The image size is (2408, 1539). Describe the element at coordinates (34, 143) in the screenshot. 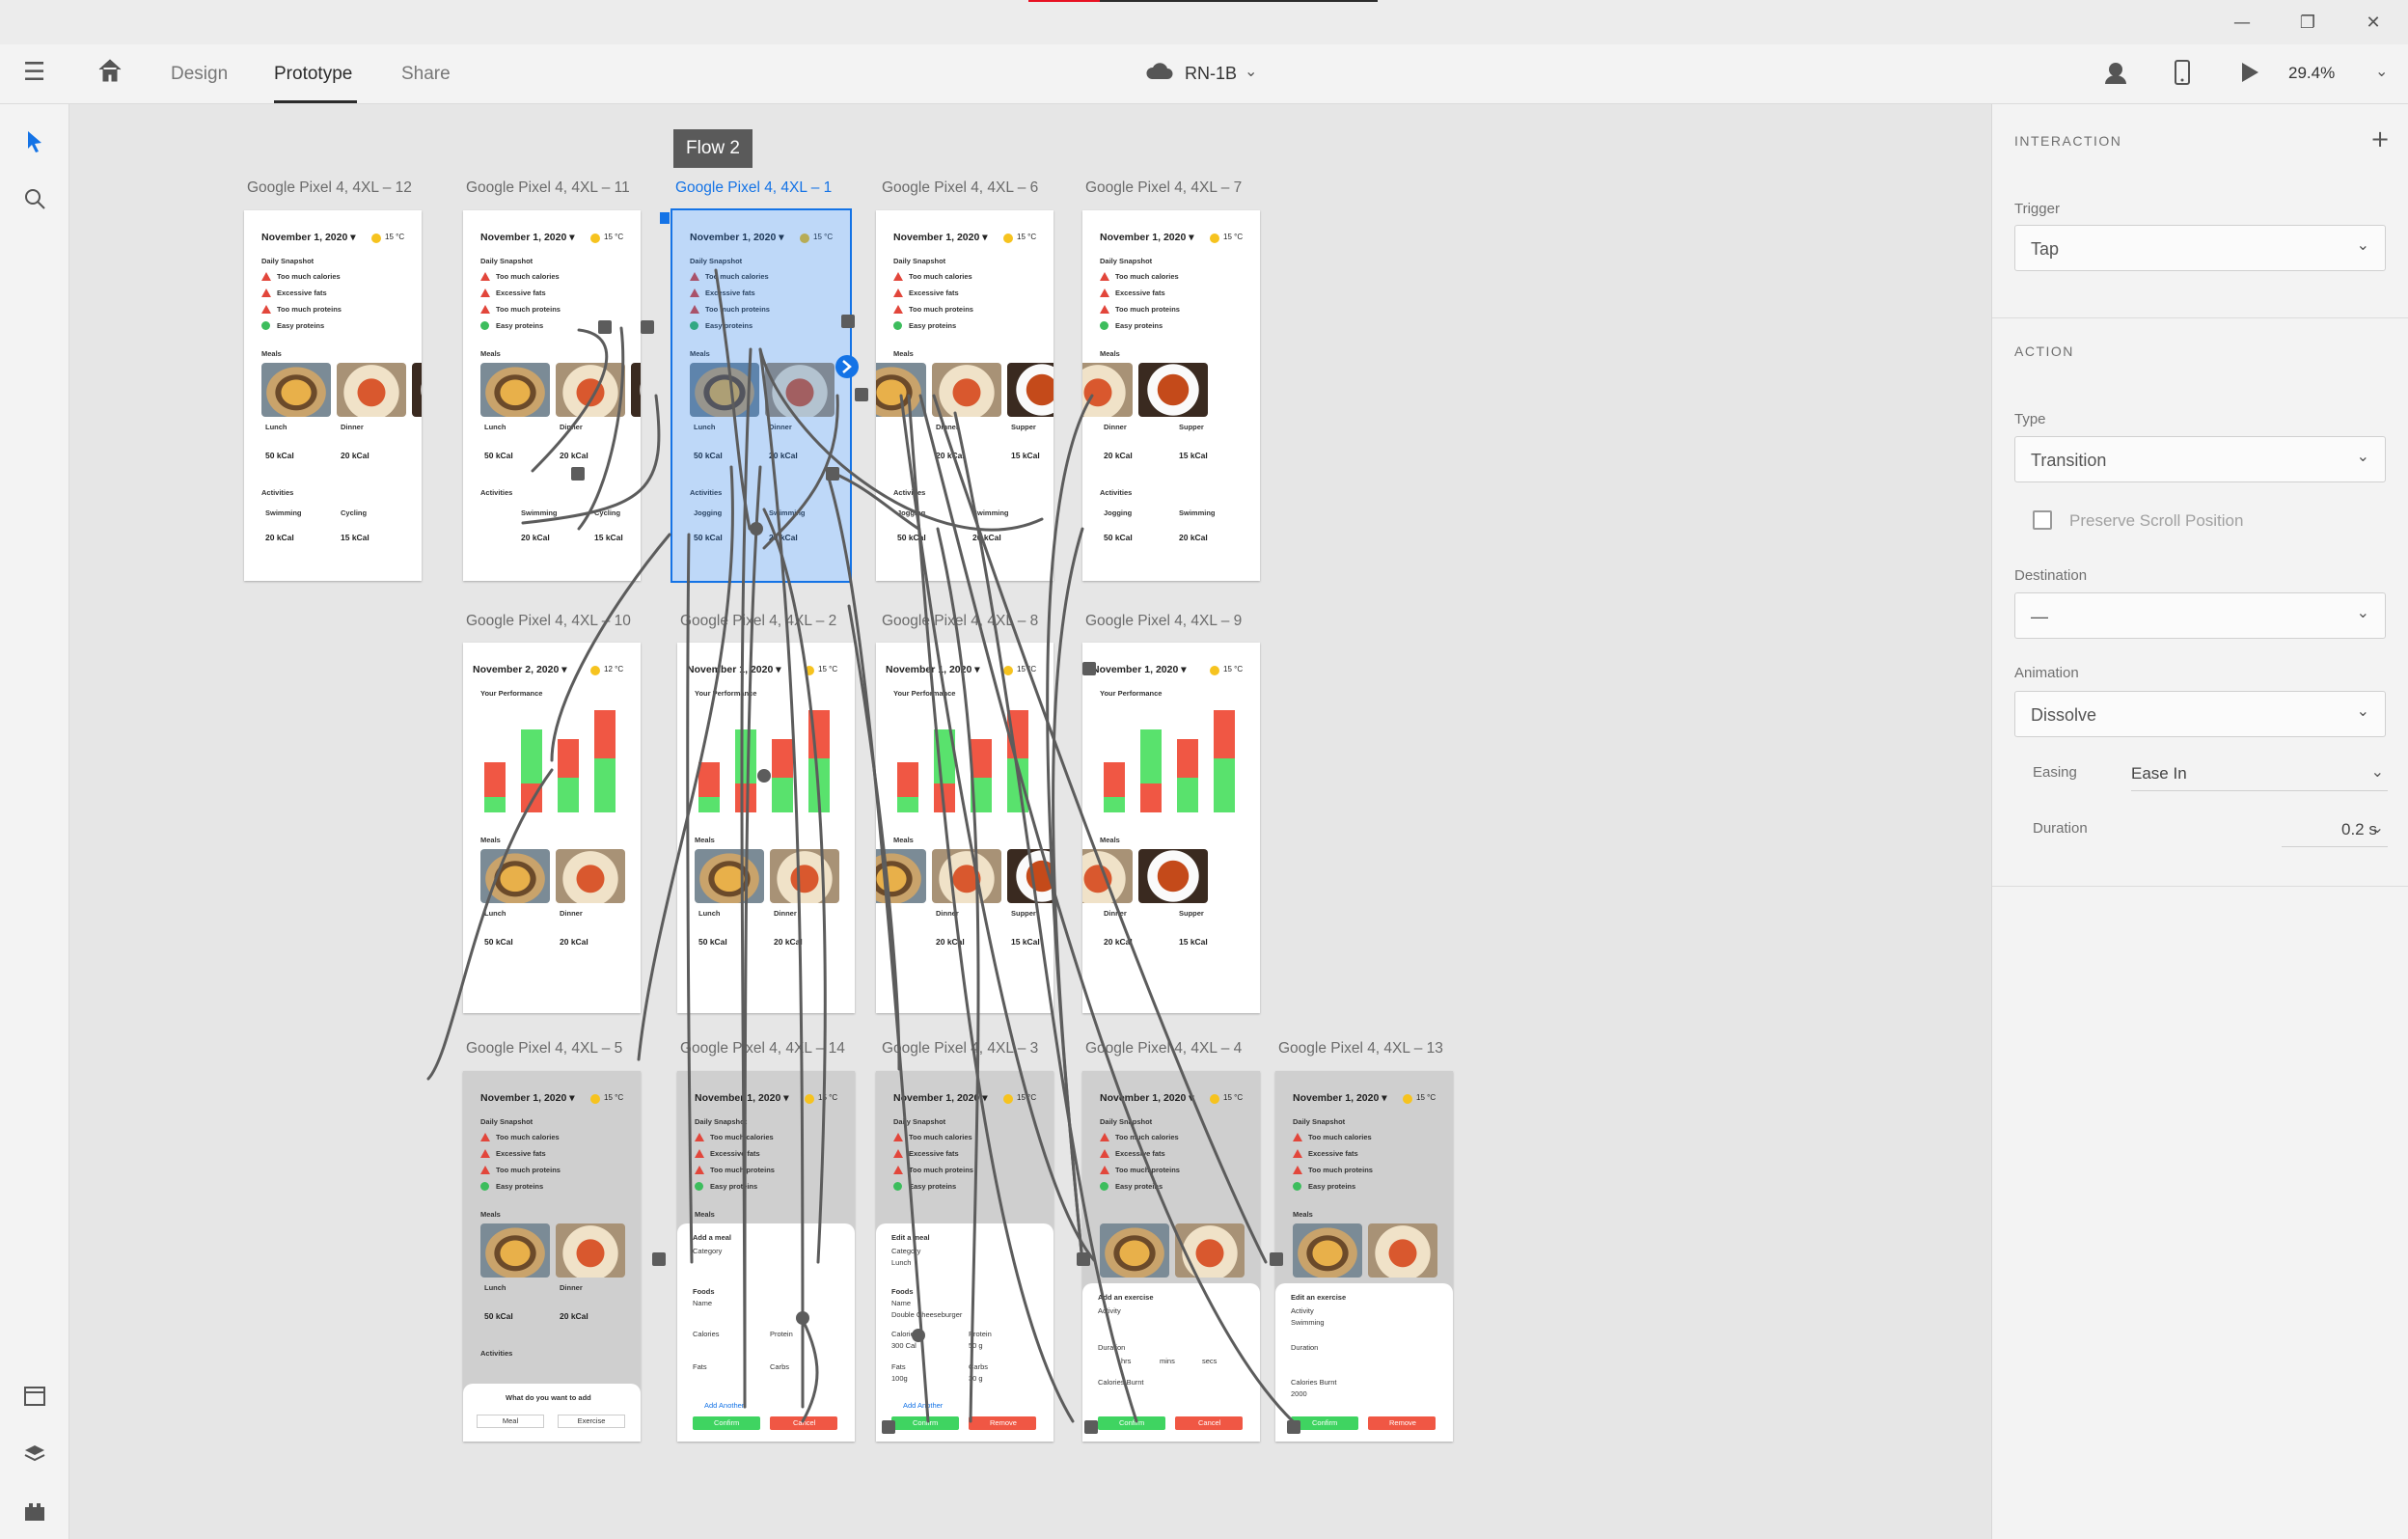

I see `select-tool-icon` at that location.